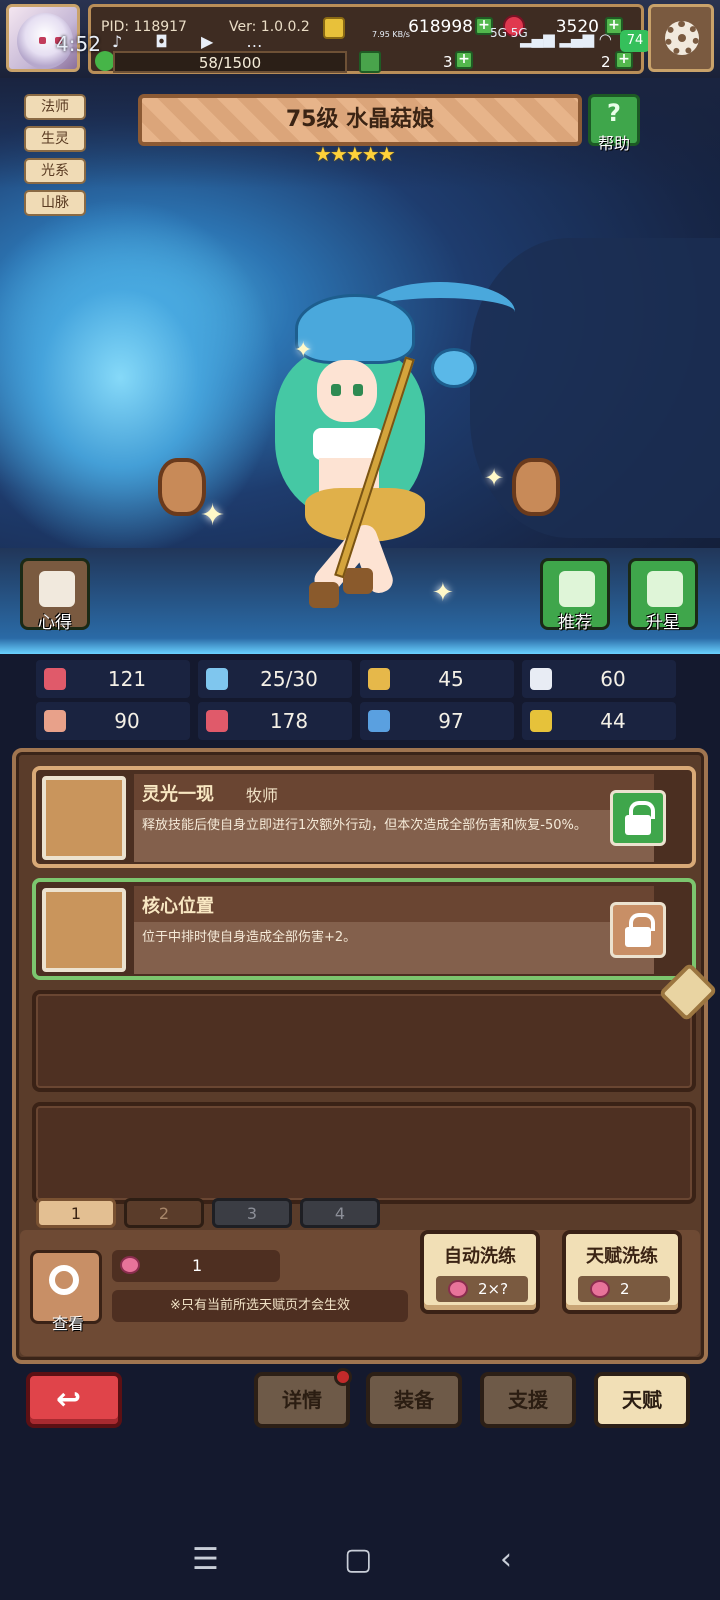 The width and height of the screenshot is (720, 1600). What do you see at coordinates (69, 1399) in the screenshot?
I see `return-arrow-icon: ↩` at bounding box center [69, 1399].